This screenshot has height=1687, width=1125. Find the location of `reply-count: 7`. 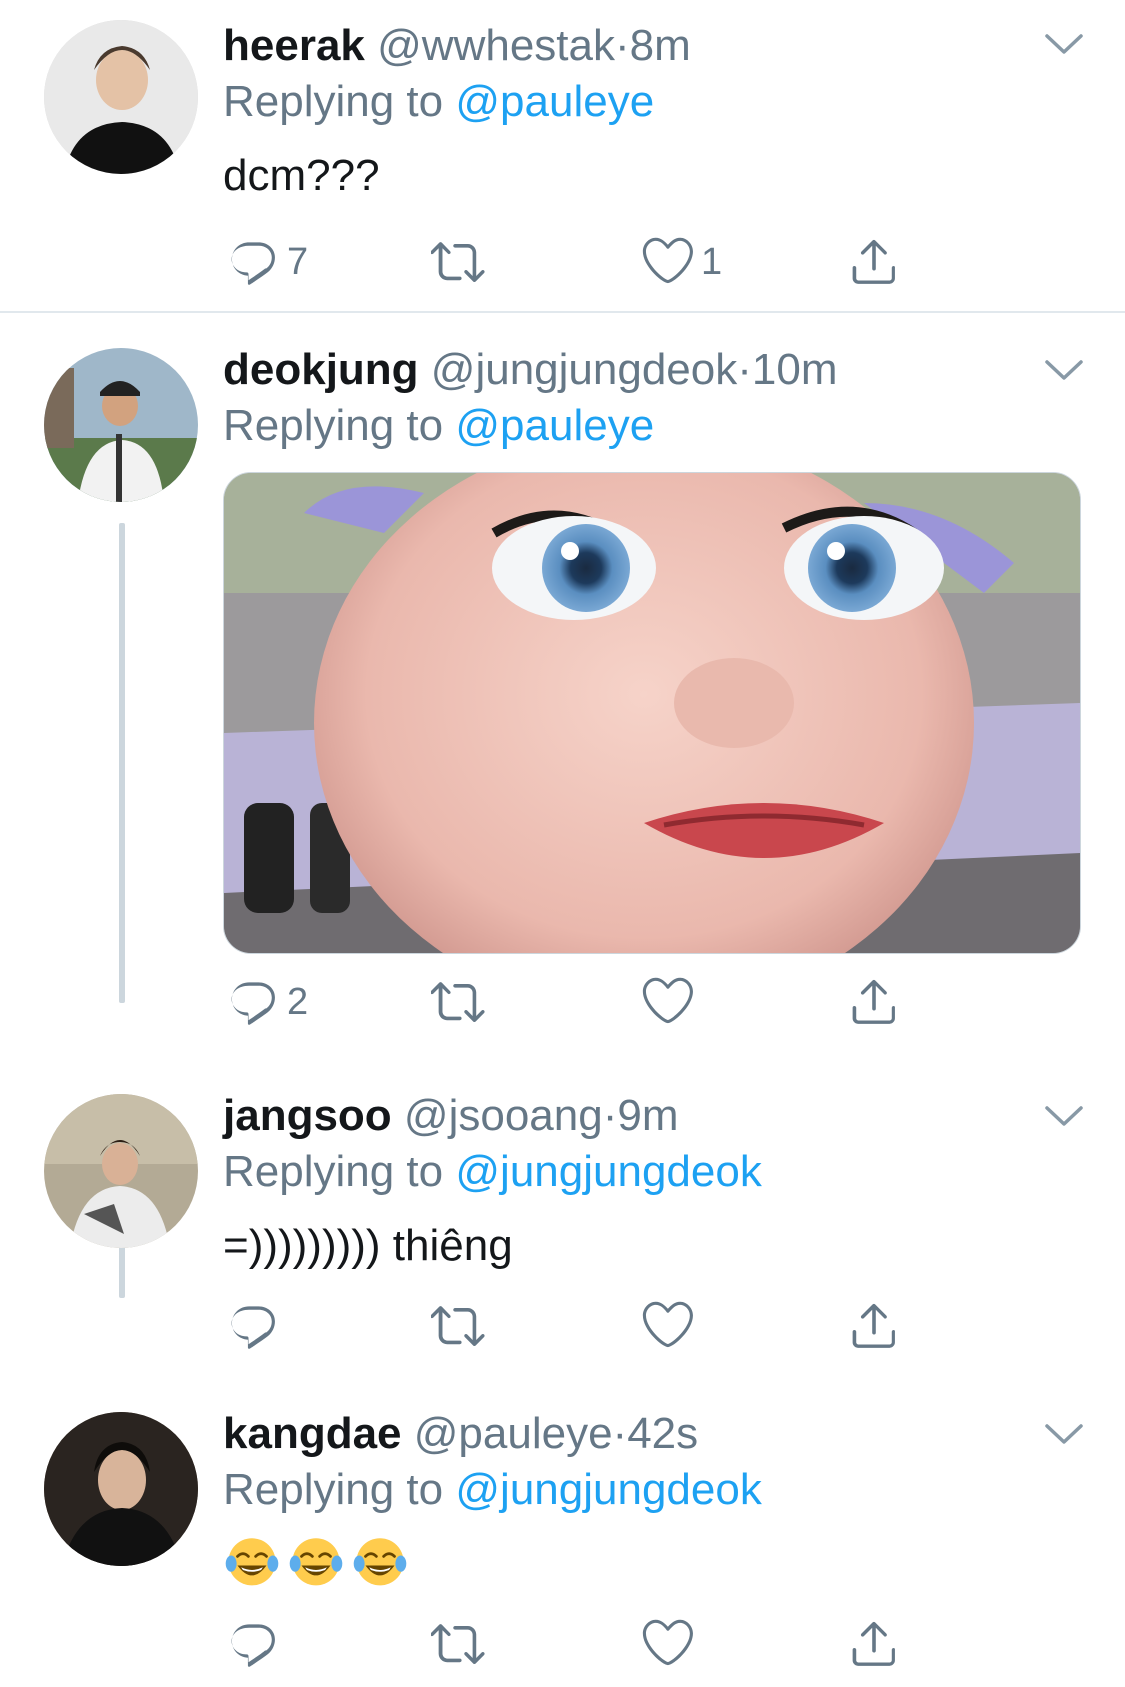

reply-count: 7 is located at coordinates (298, 261).